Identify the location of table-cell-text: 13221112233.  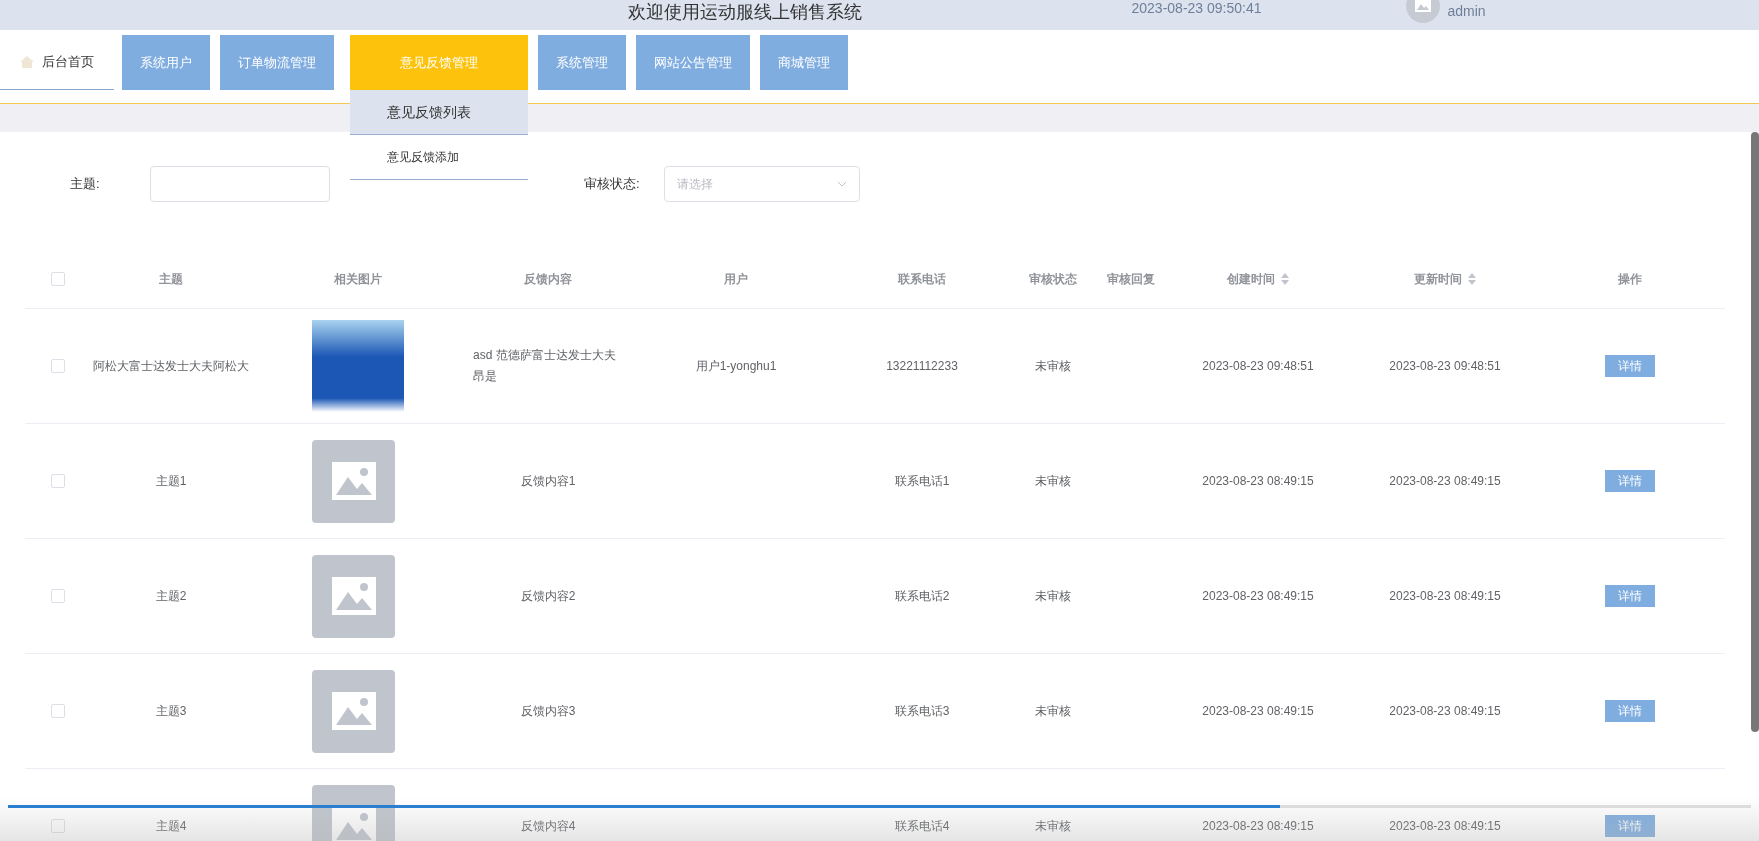
(922, 366).